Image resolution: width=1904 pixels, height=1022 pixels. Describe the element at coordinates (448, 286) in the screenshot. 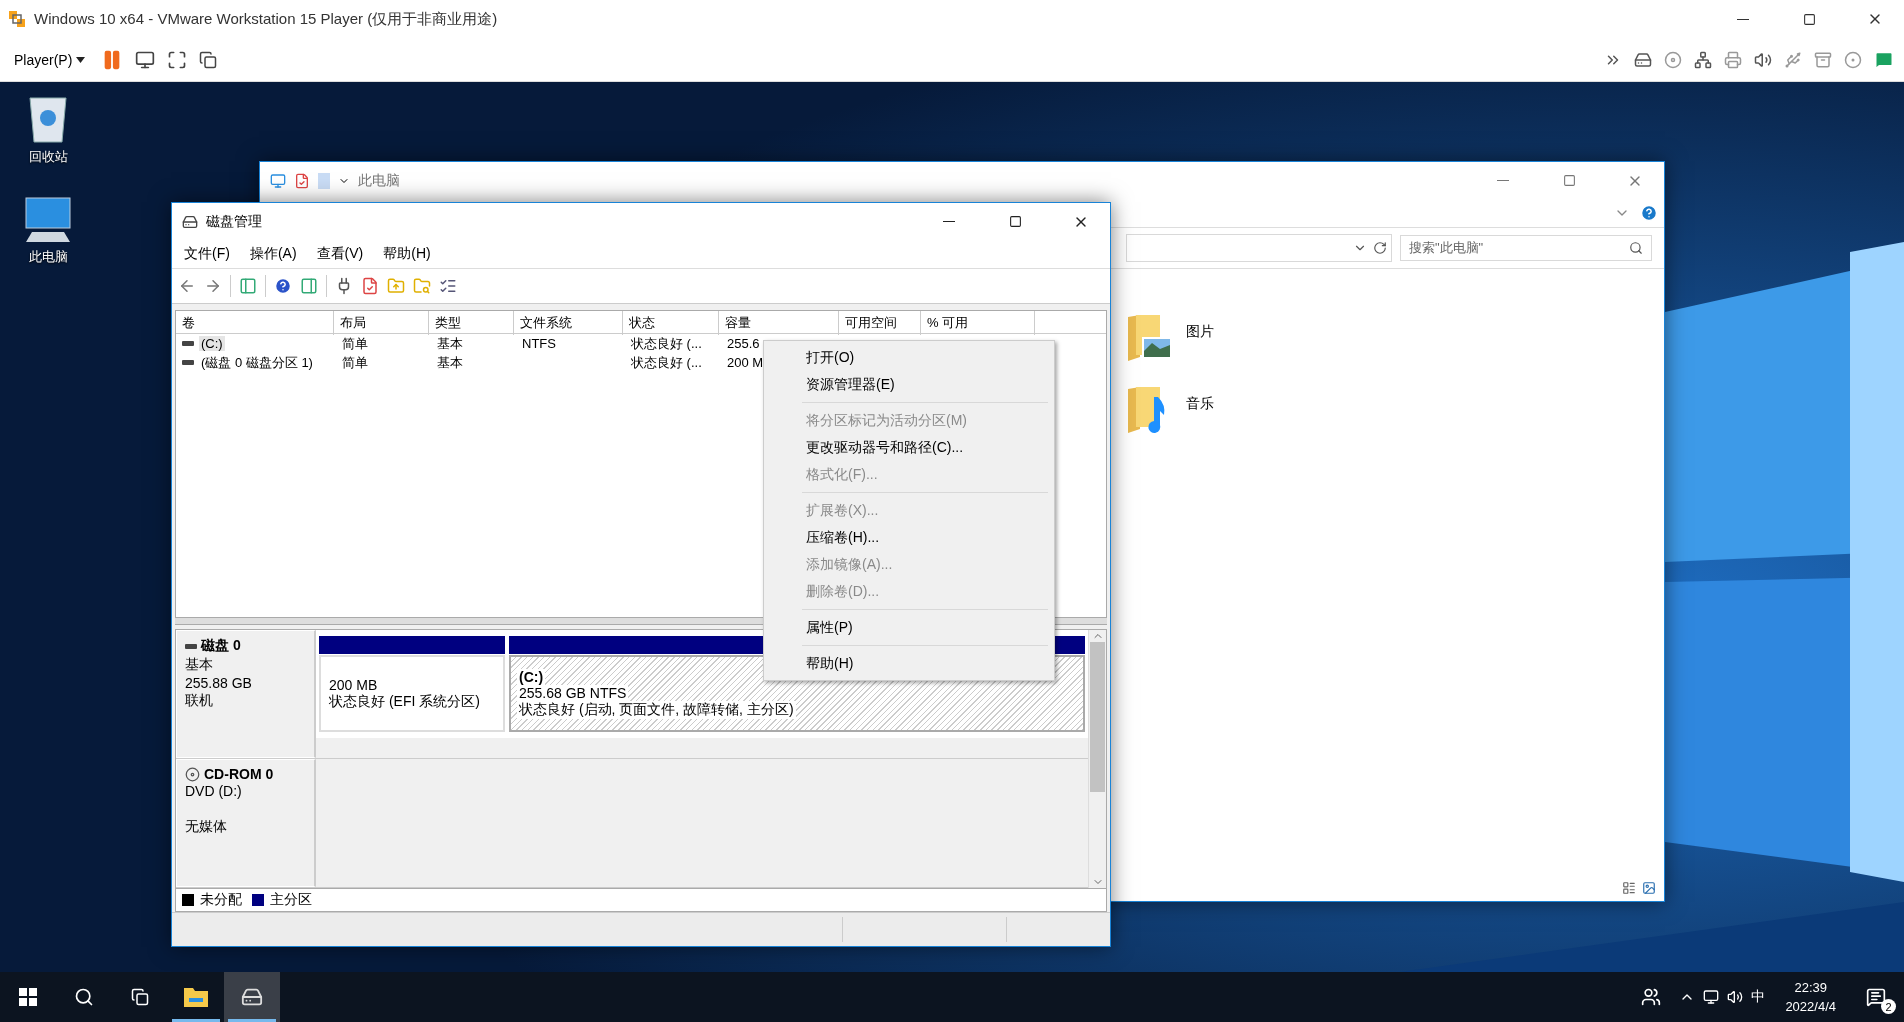

I see `list-icon` at that location.